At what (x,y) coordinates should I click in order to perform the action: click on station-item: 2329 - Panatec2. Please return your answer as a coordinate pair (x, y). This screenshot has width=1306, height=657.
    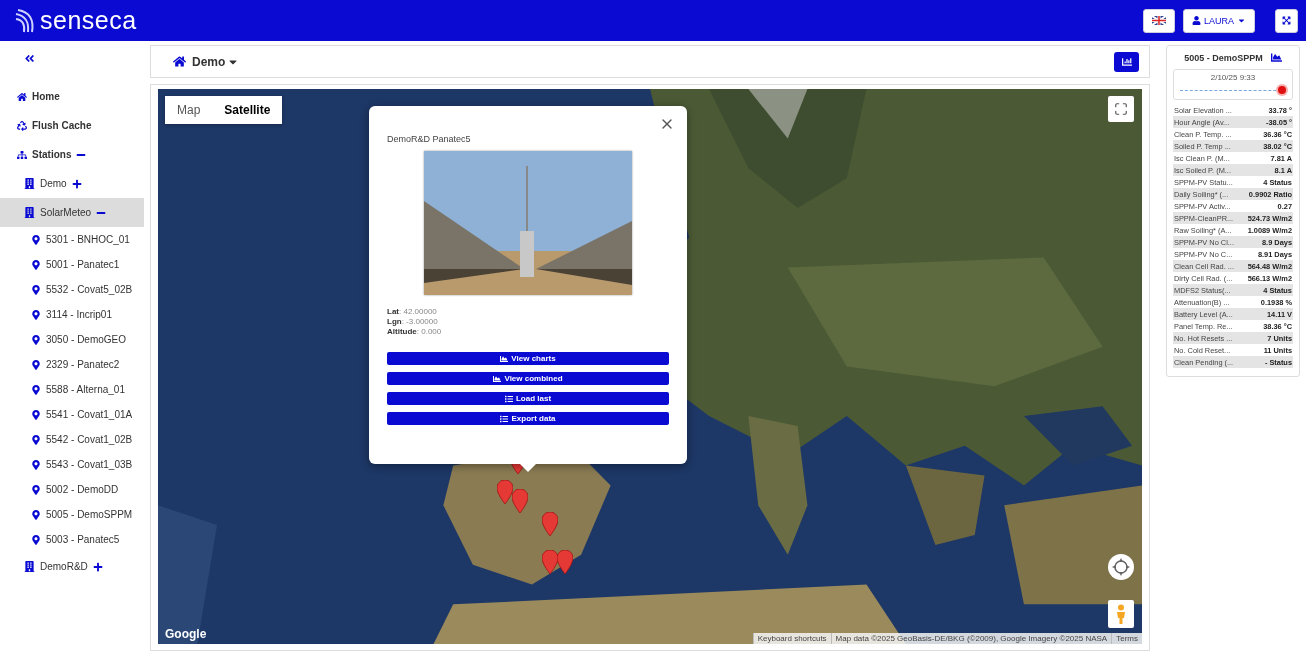
    Looking at the image, I should click on (83, 364).